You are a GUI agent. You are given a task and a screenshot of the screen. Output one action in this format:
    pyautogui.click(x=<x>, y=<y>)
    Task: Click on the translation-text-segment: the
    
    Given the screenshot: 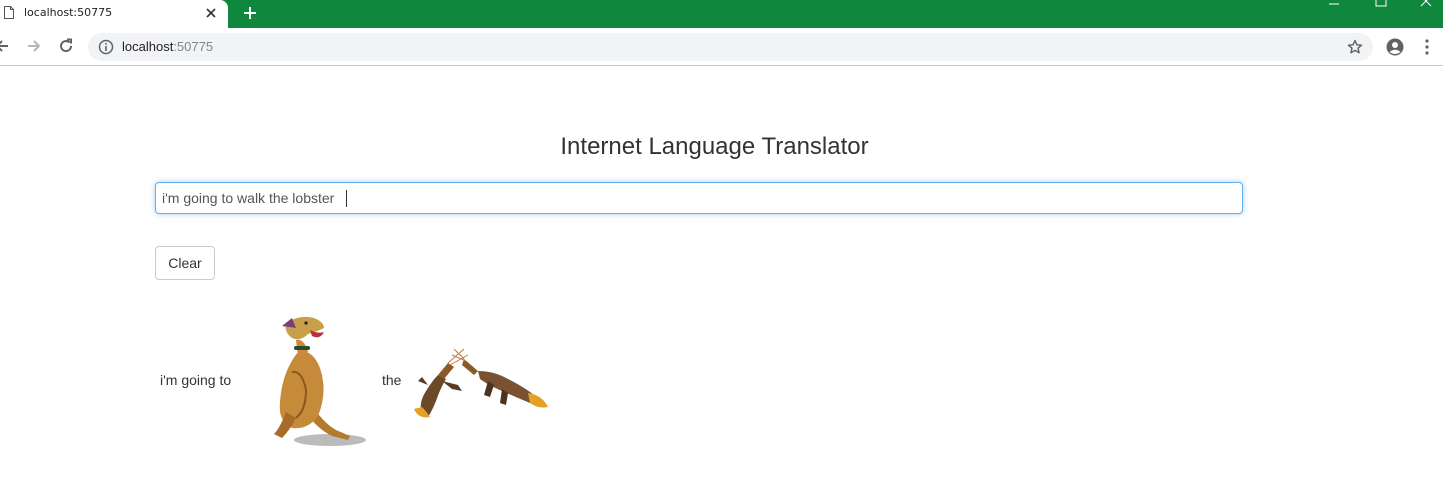 What is the action you would take?
    pyautogui.click(x=392, y=380)
    